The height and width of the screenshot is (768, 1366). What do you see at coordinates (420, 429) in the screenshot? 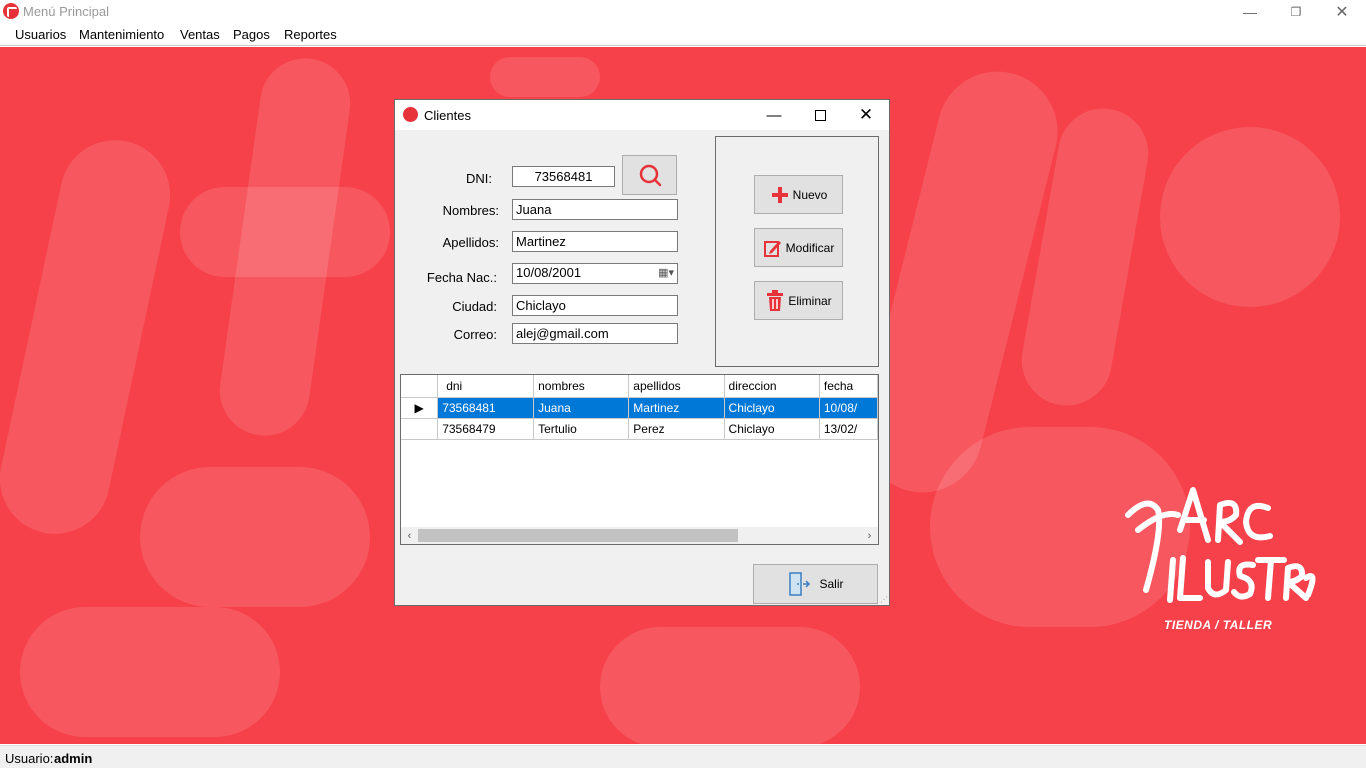
I see `row-header` at bounding box center [420, 429].